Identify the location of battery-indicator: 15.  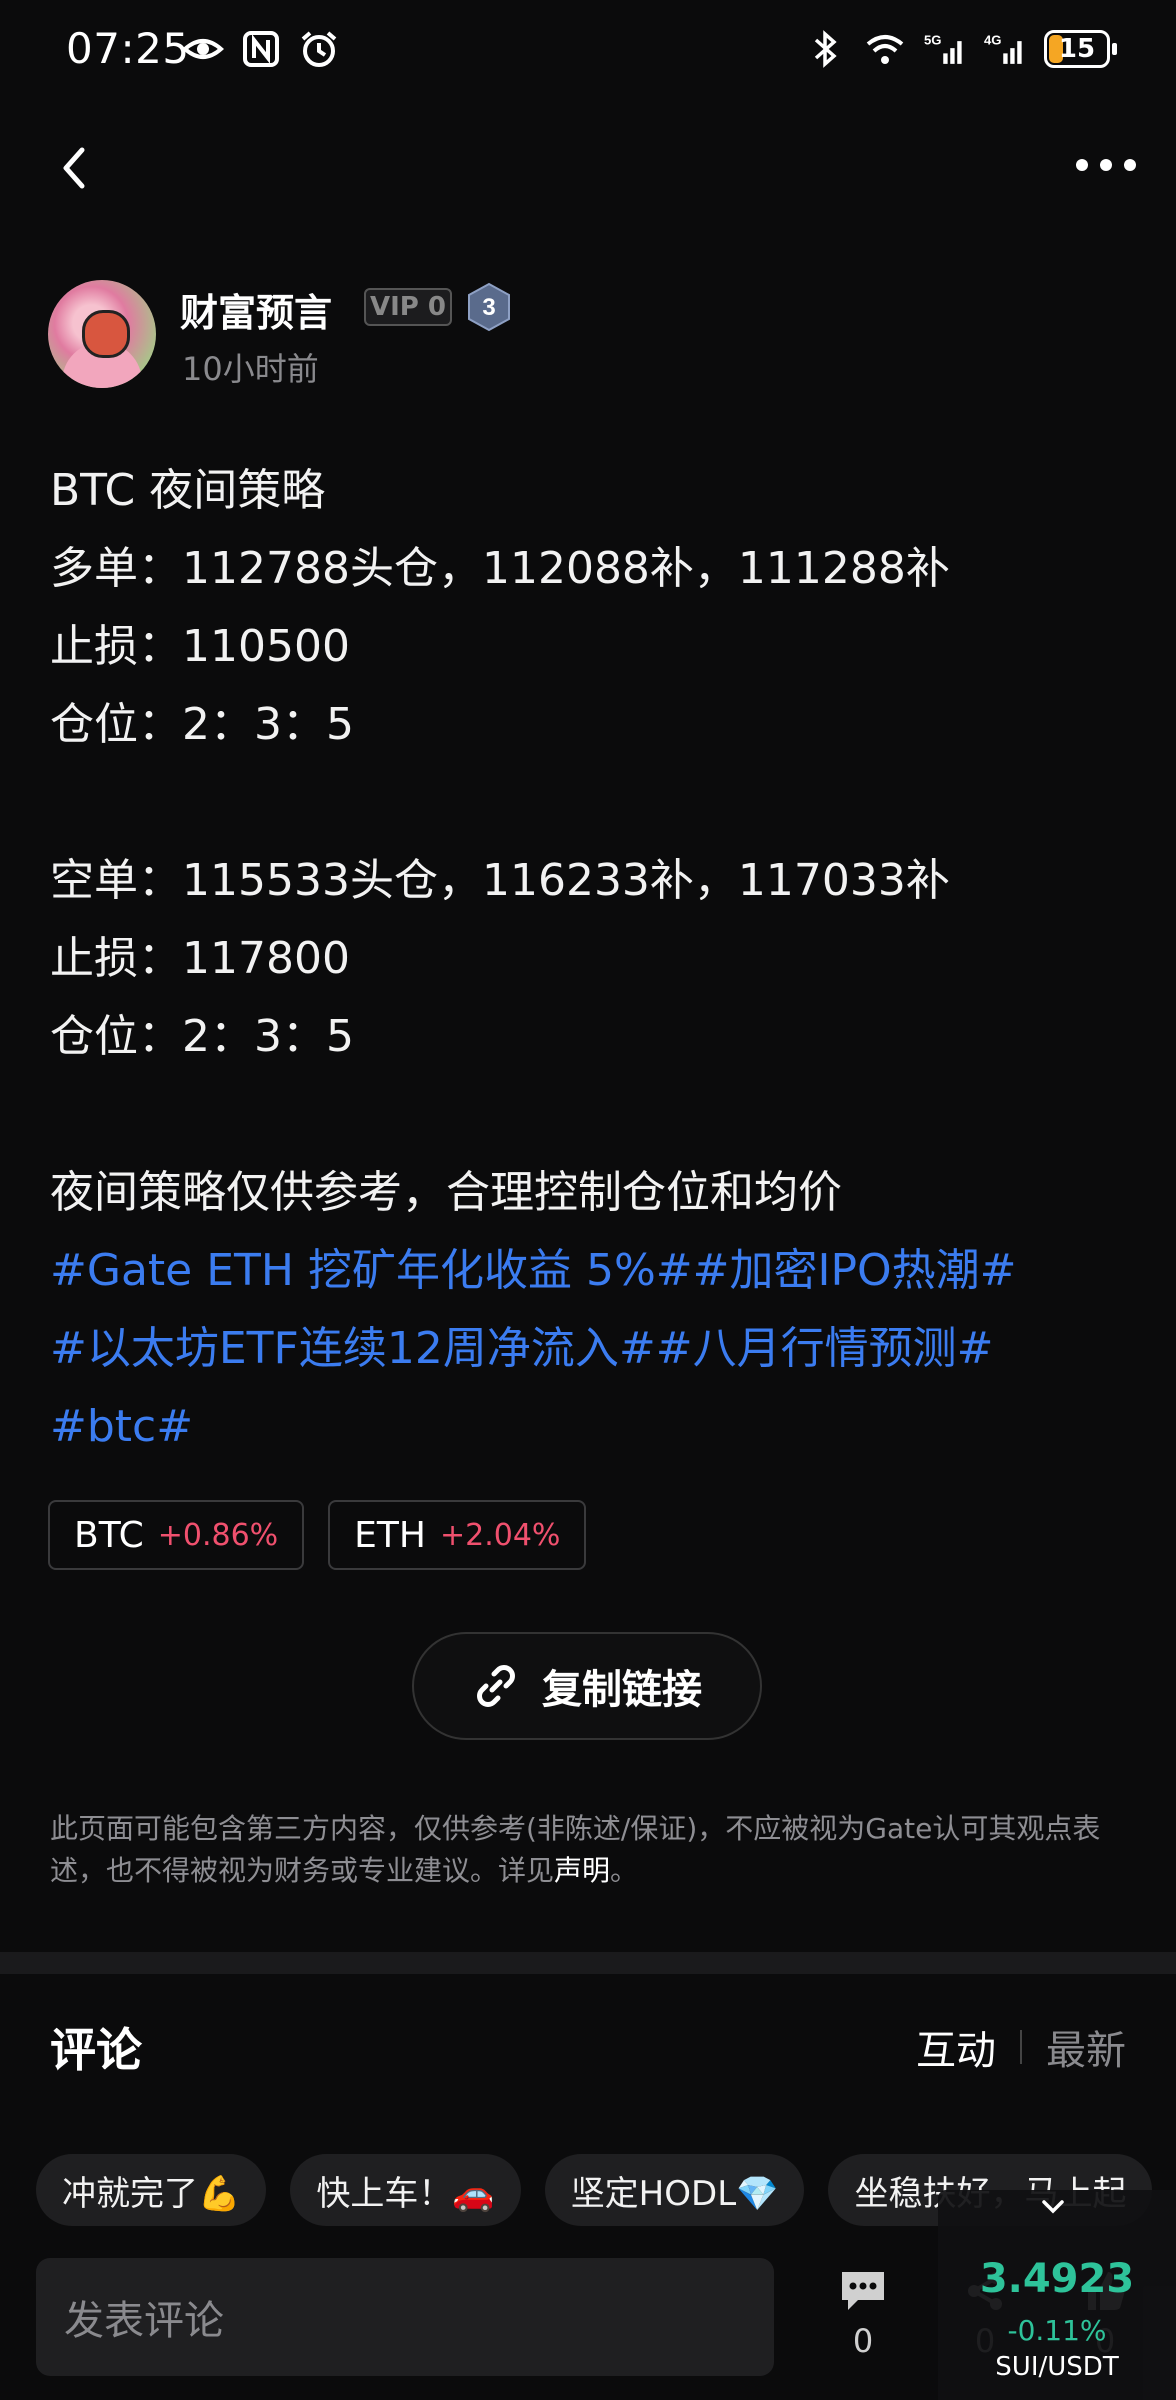
(1080, 49).